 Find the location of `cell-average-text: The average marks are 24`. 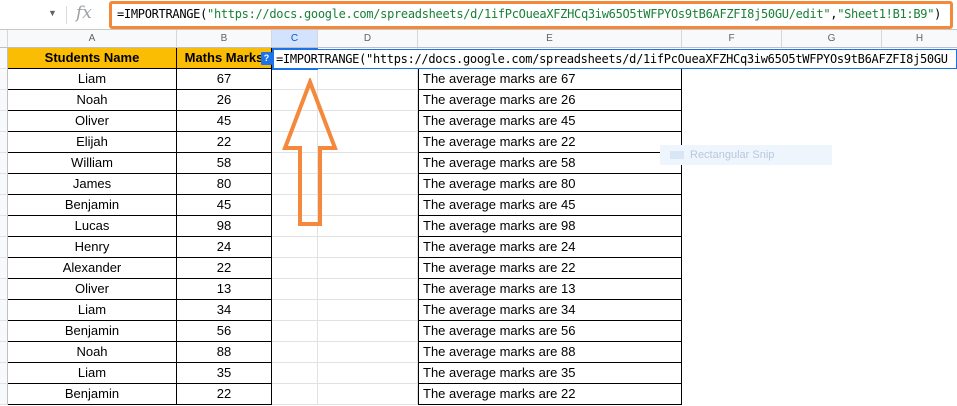

cell-average-text: The average marks are 24 is located at coordinates (550, 247).